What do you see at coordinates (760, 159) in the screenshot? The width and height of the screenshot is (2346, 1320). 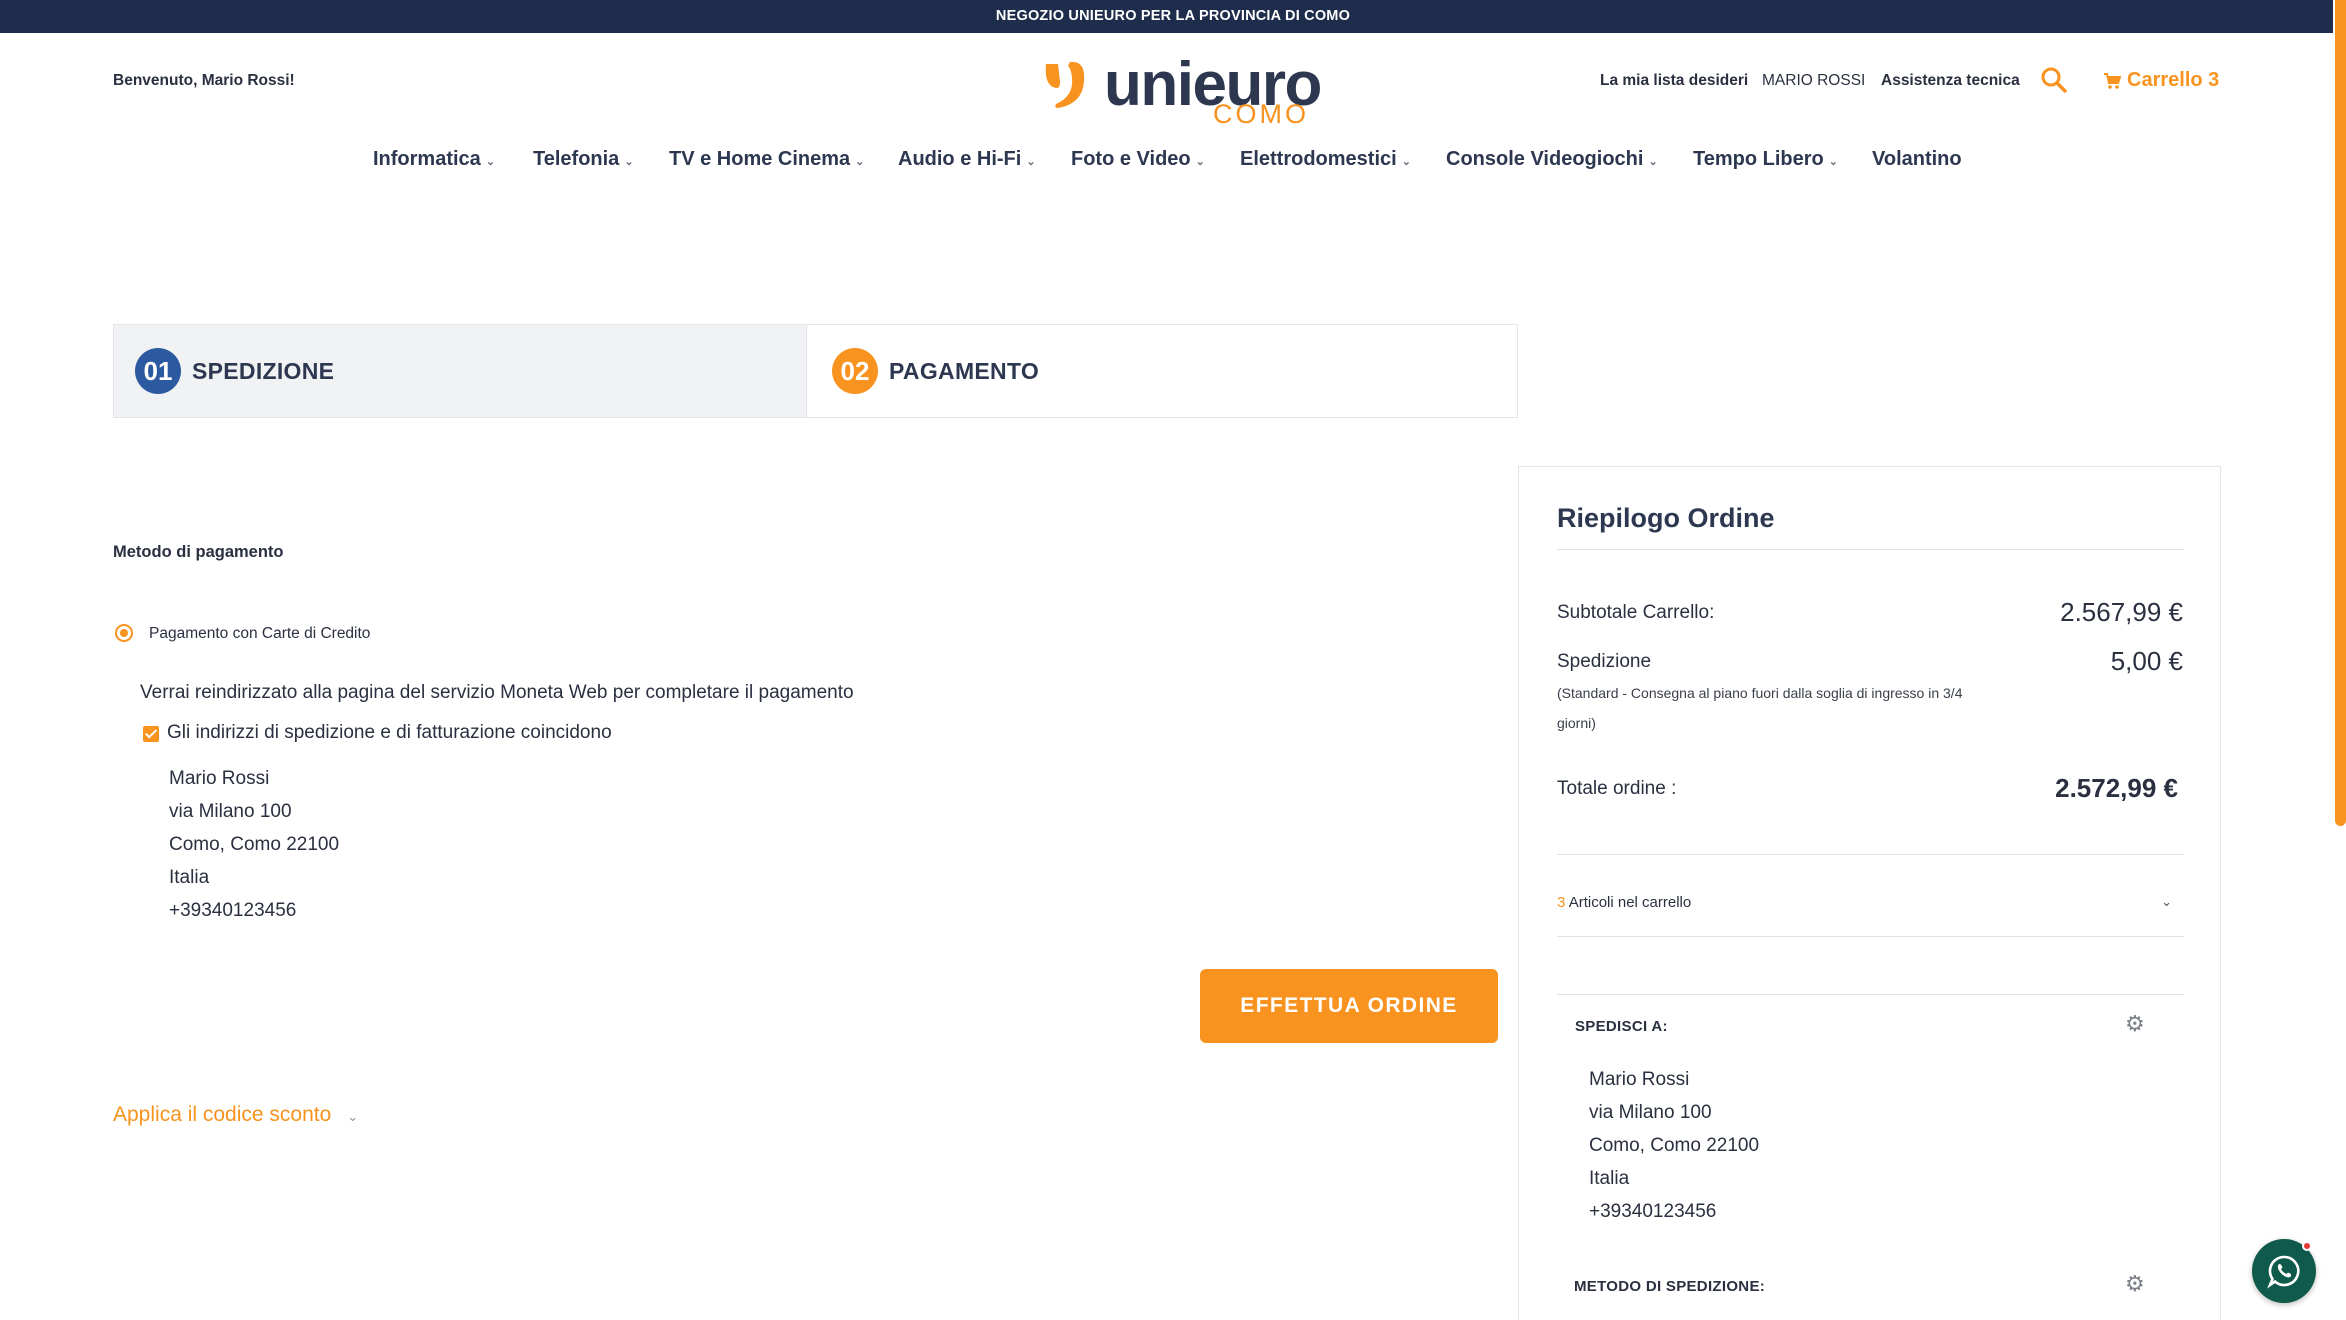 I see `nav-label: TV e Home Cinema` at bounding box center [760, 159].